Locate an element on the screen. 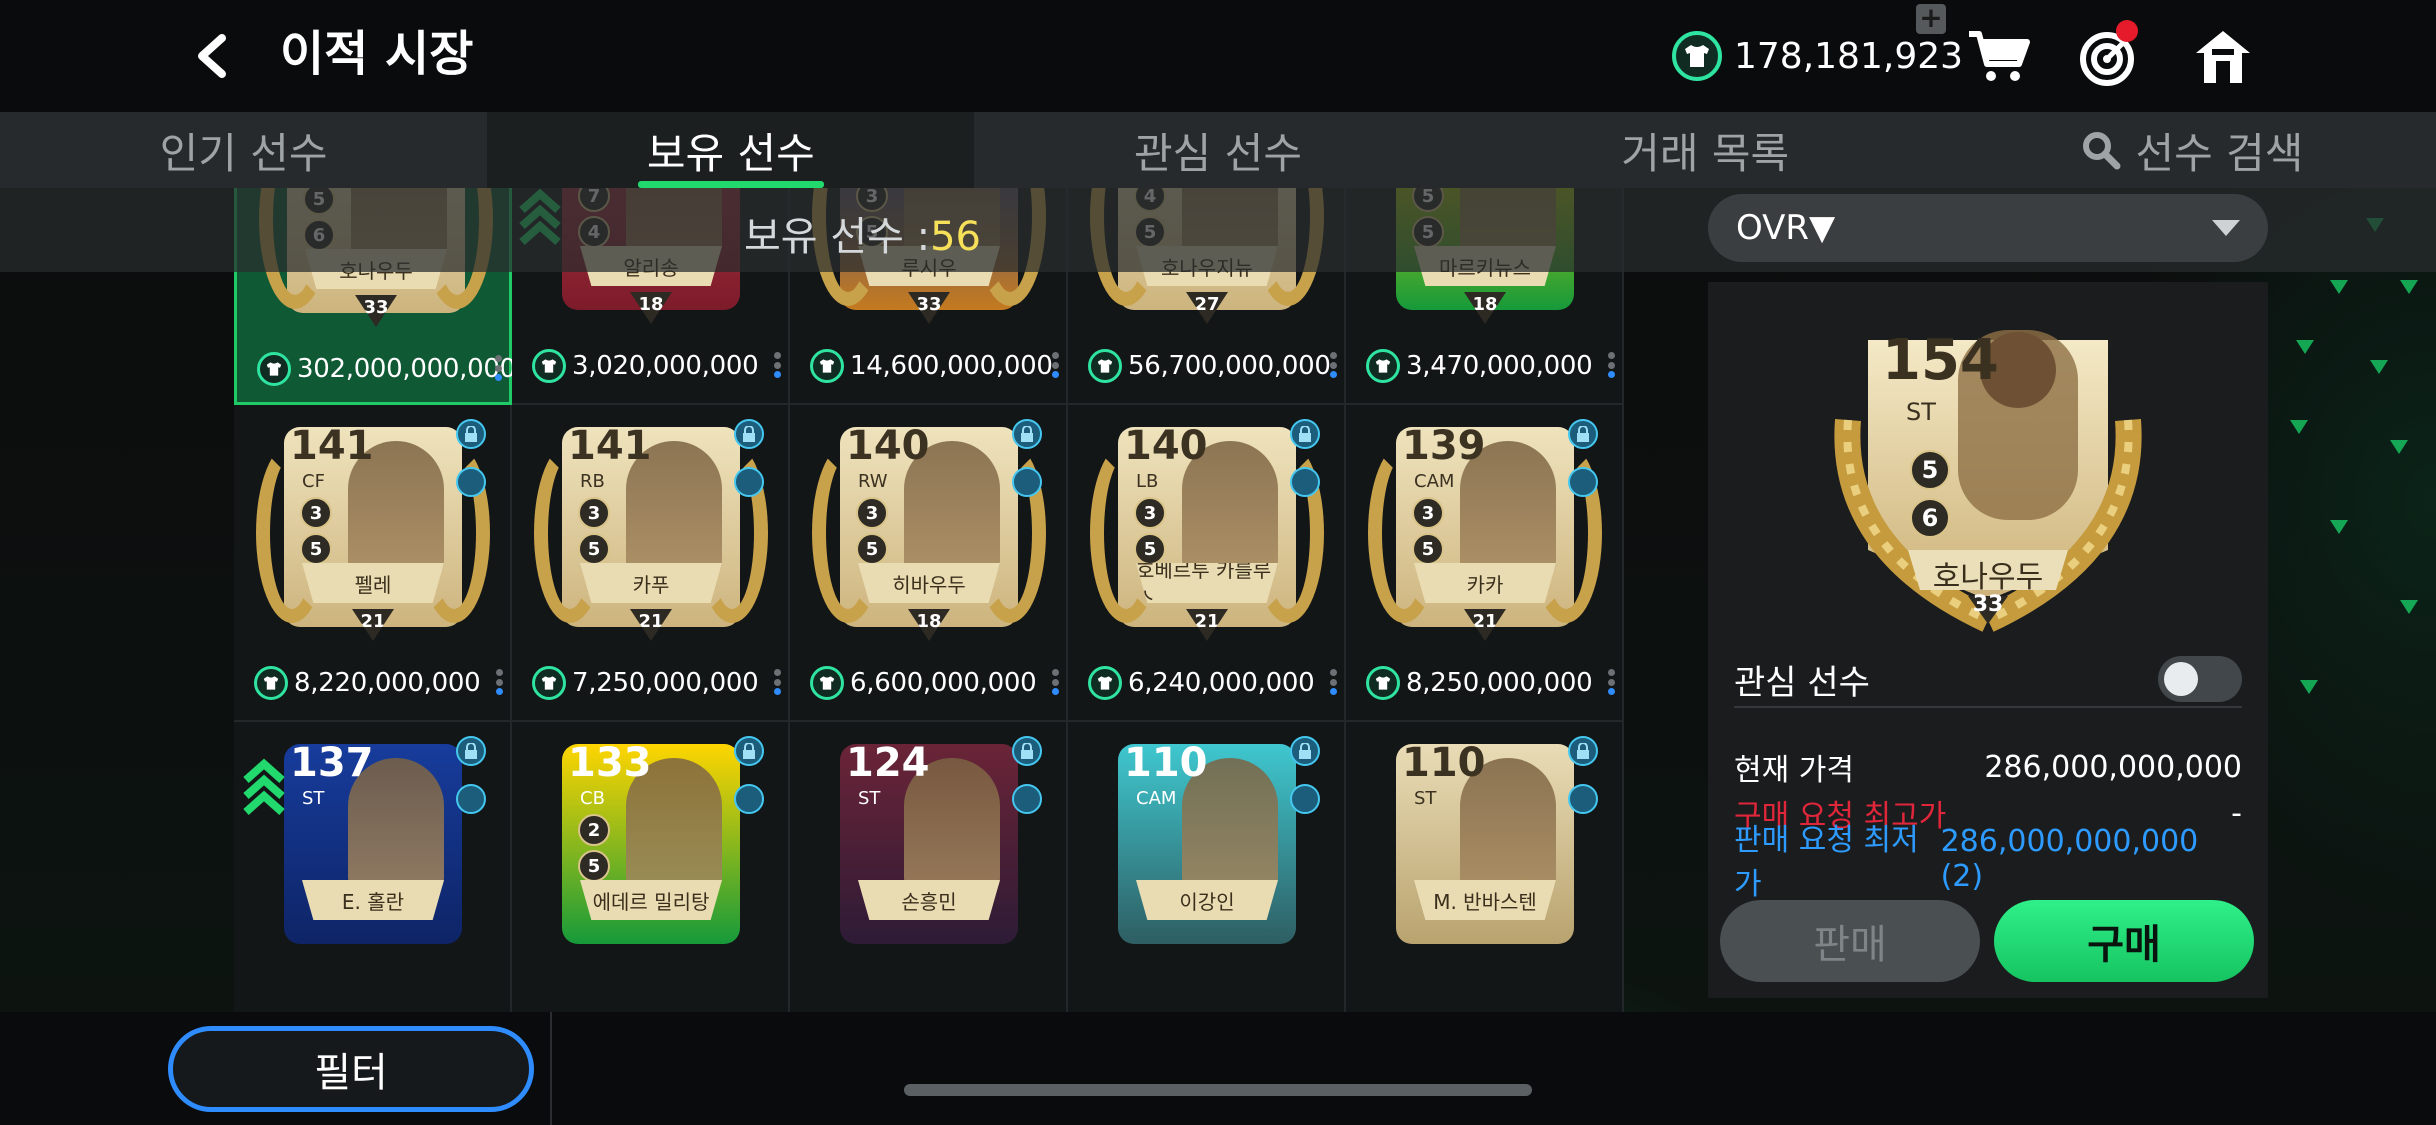 This screenshot has width=2436, height=1125. tab-player-search: 선수 검색 is located at coordinates (2192, 150).